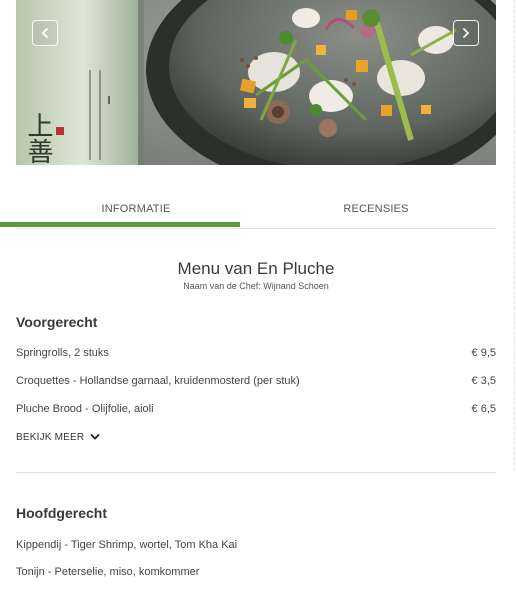  I want to click on menu-item-name: Pluche Brood - Olijfolie, aioli, so click(85, 409).